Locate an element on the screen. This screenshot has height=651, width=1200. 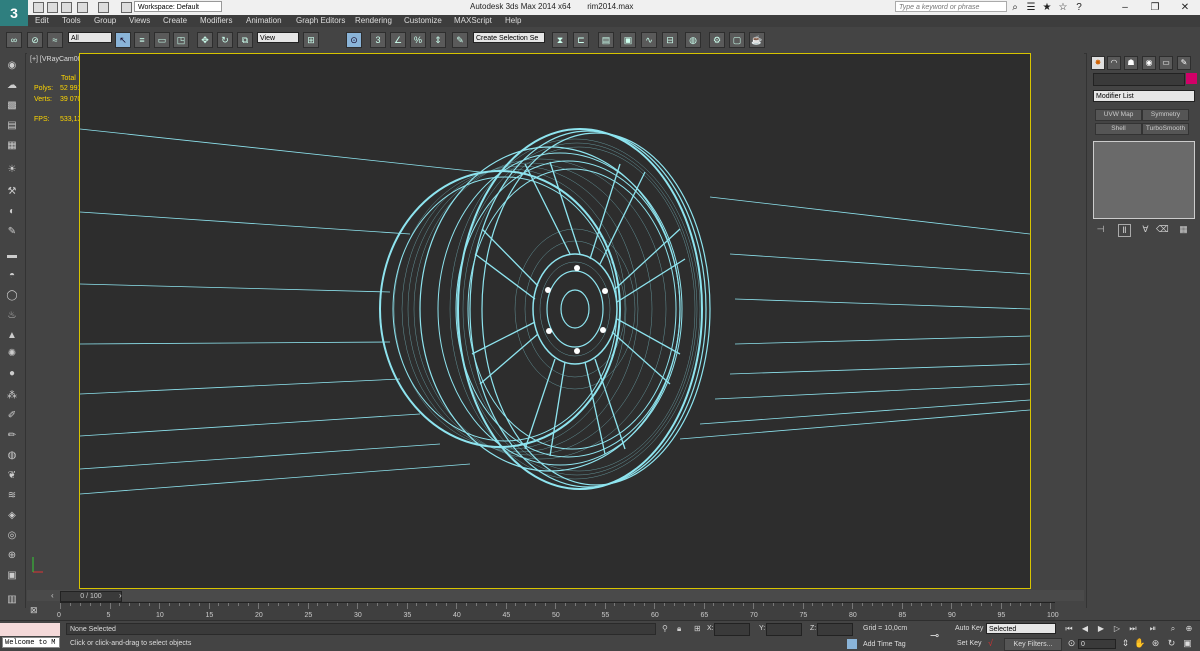
orbit-icon: ↻ is located at coordinates (1171, 643).